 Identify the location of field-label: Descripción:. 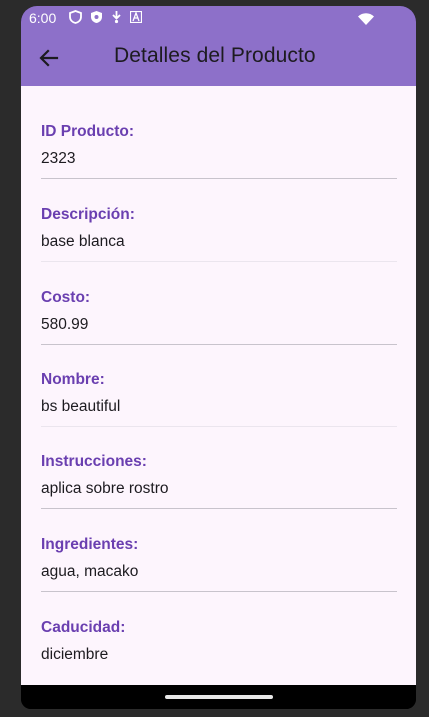
(88, 214).